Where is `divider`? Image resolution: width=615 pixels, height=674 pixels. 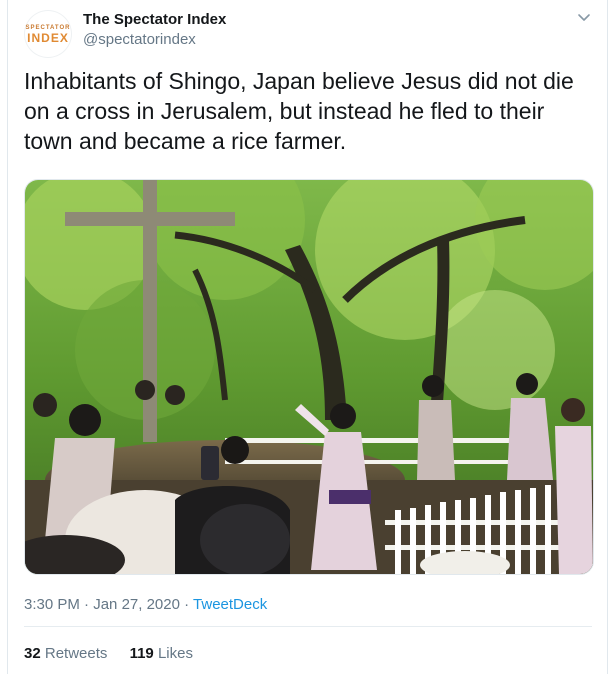 divider is located at coordinates (308, 626).